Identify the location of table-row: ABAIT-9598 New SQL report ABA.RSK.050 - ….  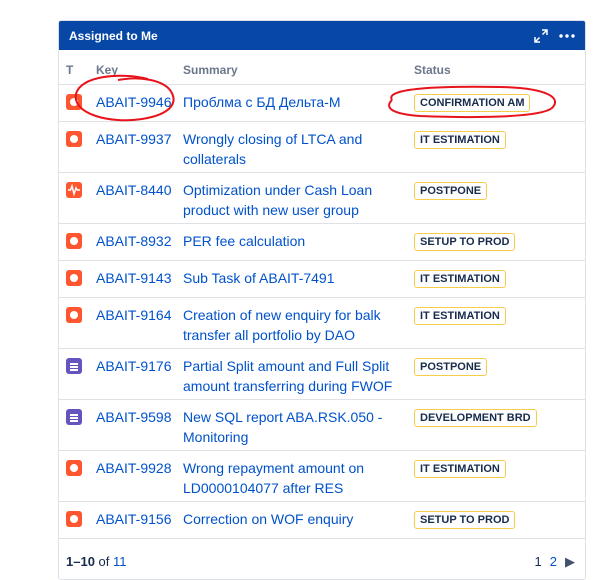
(322, 425).